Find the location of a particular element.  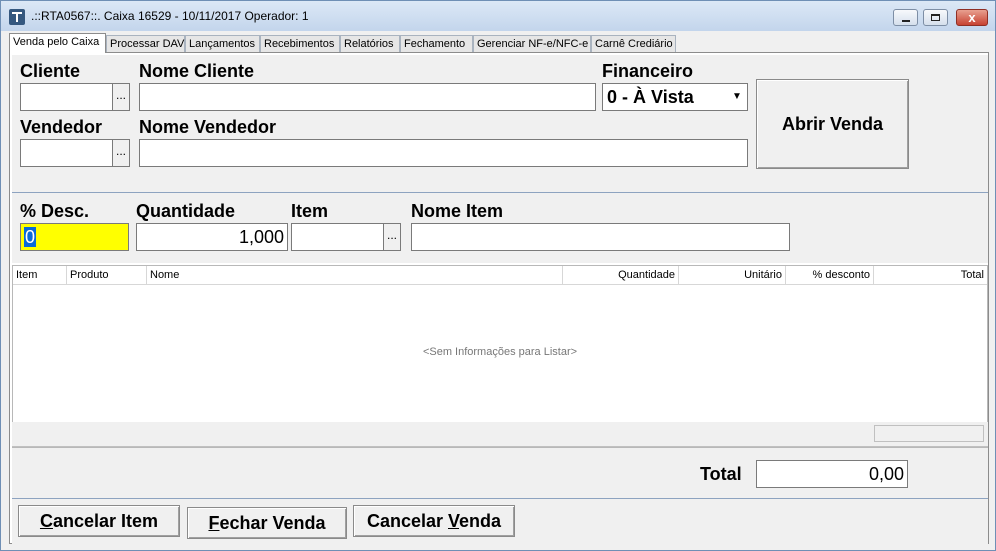

abrir-venda-button: Abrir Venda is located at coordinates (832, 124).